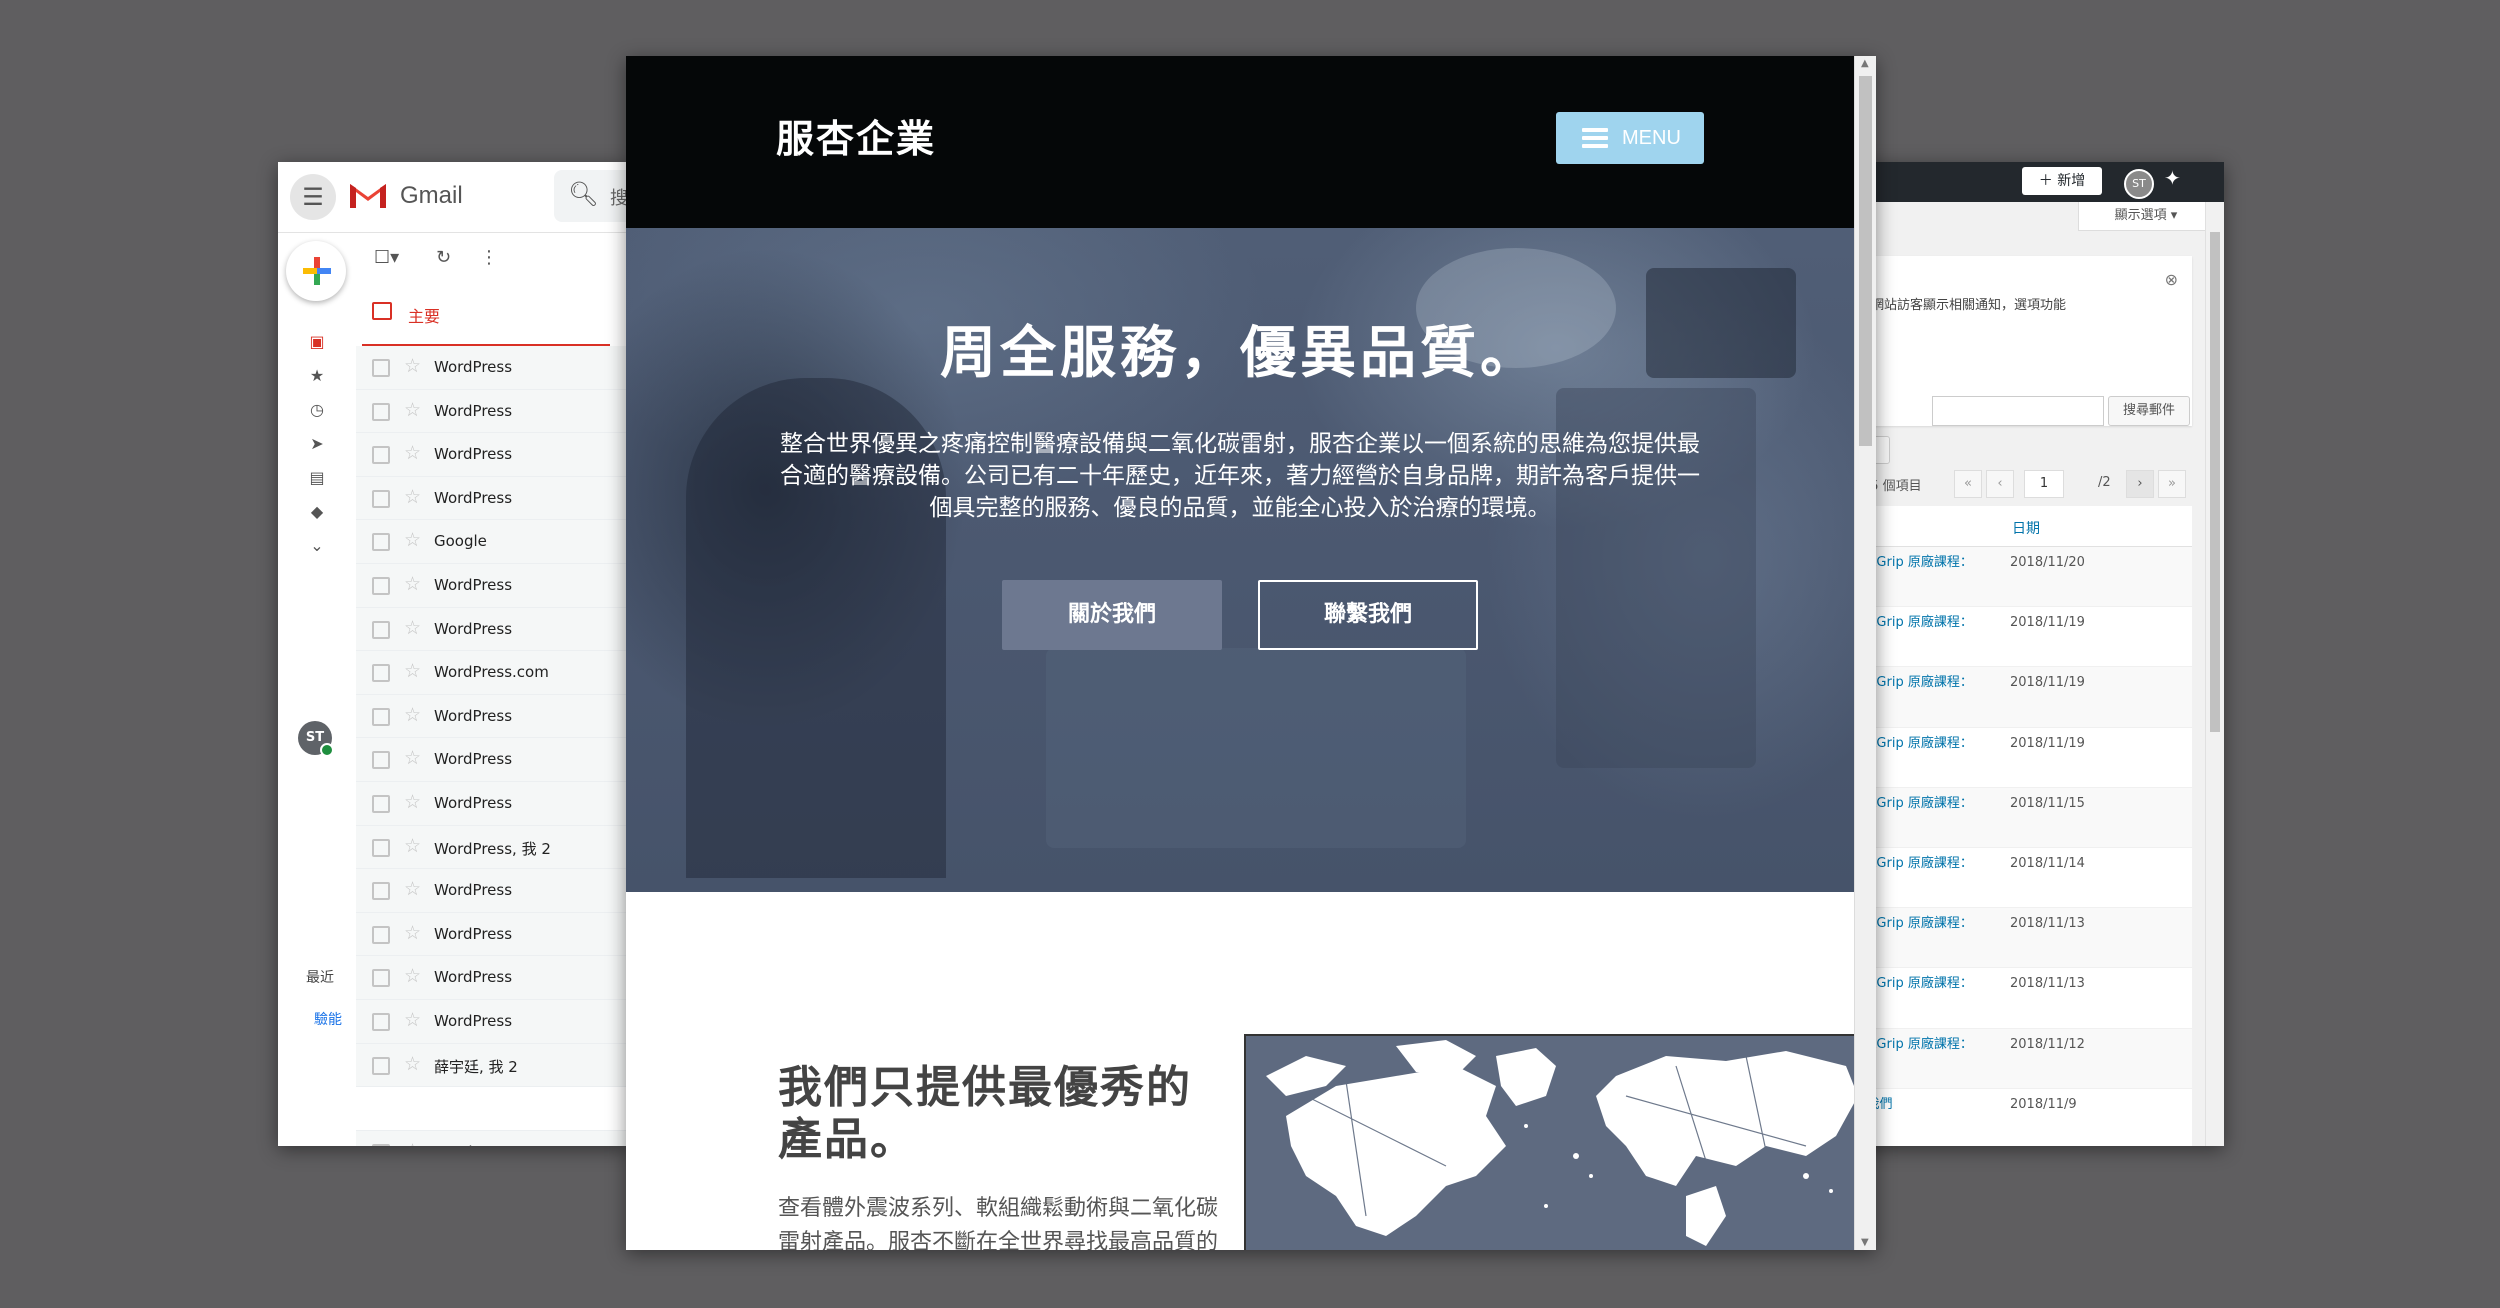 Image resolution: width=2500 pixels, height=1308 pixels. Describe the element at coordinates (2026, 528) in the screenshot. I see `column-date-header: 日期` at that location.